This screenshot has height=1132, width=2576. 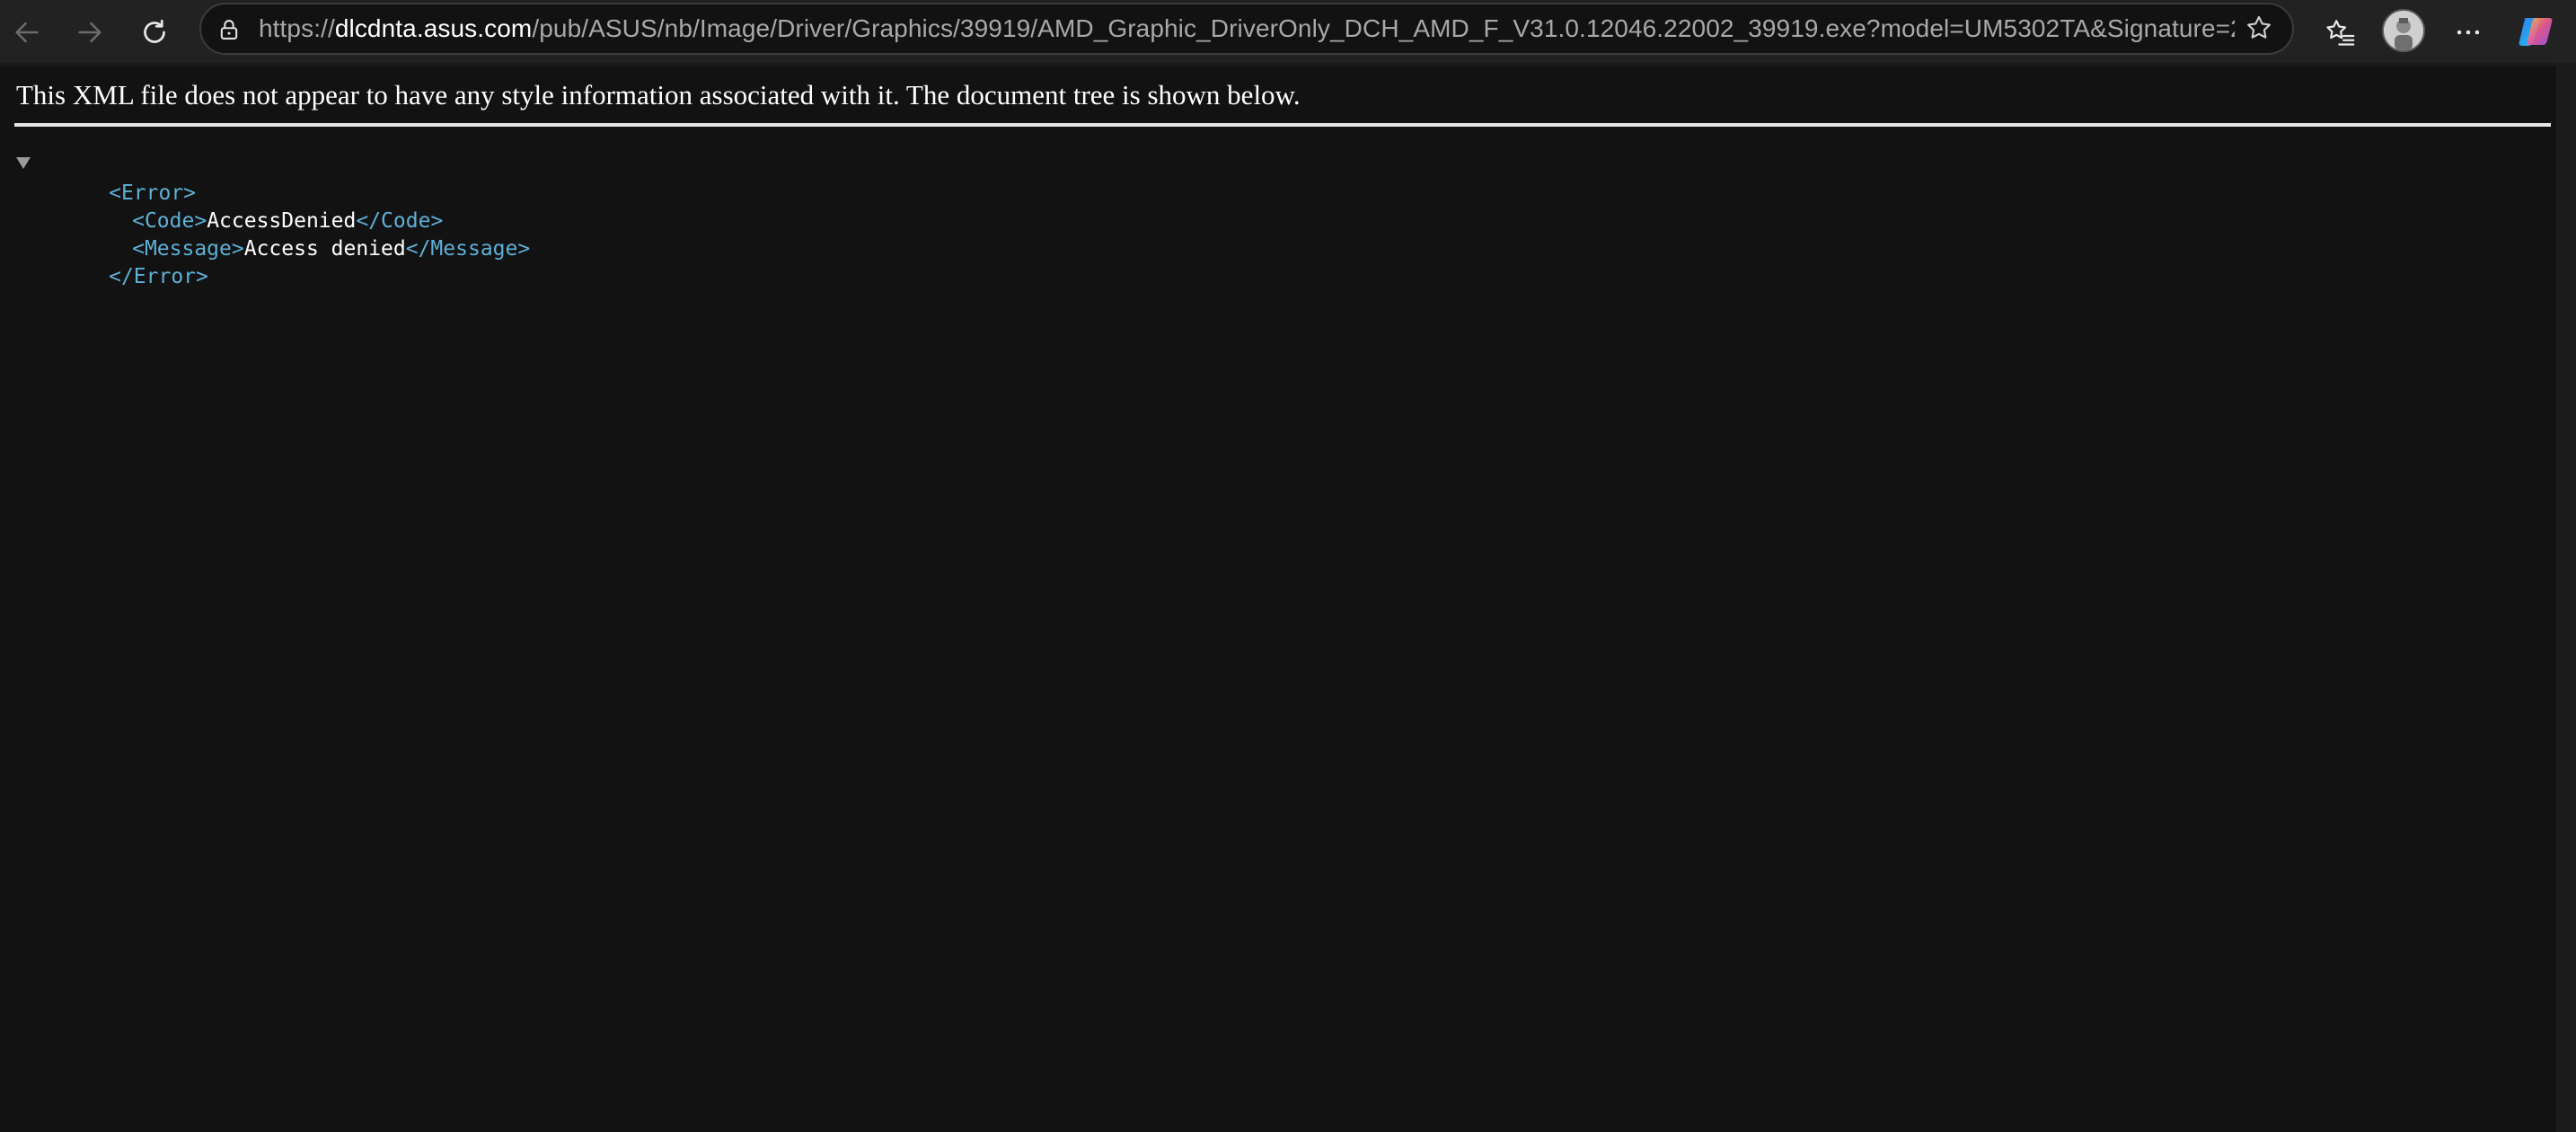 I want to click on copilot-icon, so click(x=2535, y=37).